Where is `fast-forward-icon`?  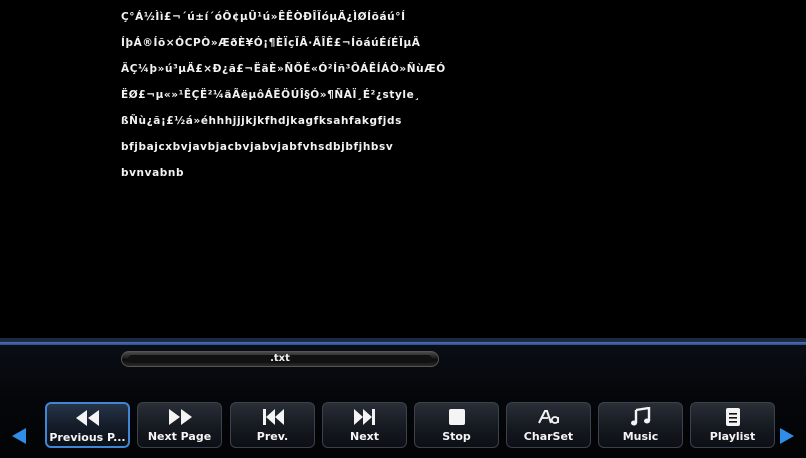
fast-forward-icon is located at coordinates (179, 417).